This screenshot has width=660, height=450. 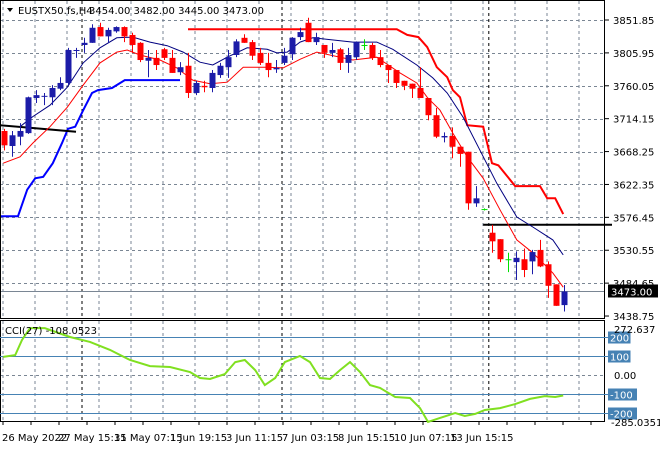 What do you see at coordinates (366, 438) in the screenshot?
I see `time-label: 8 Jun 15:15` at bounding box center [366, 438].